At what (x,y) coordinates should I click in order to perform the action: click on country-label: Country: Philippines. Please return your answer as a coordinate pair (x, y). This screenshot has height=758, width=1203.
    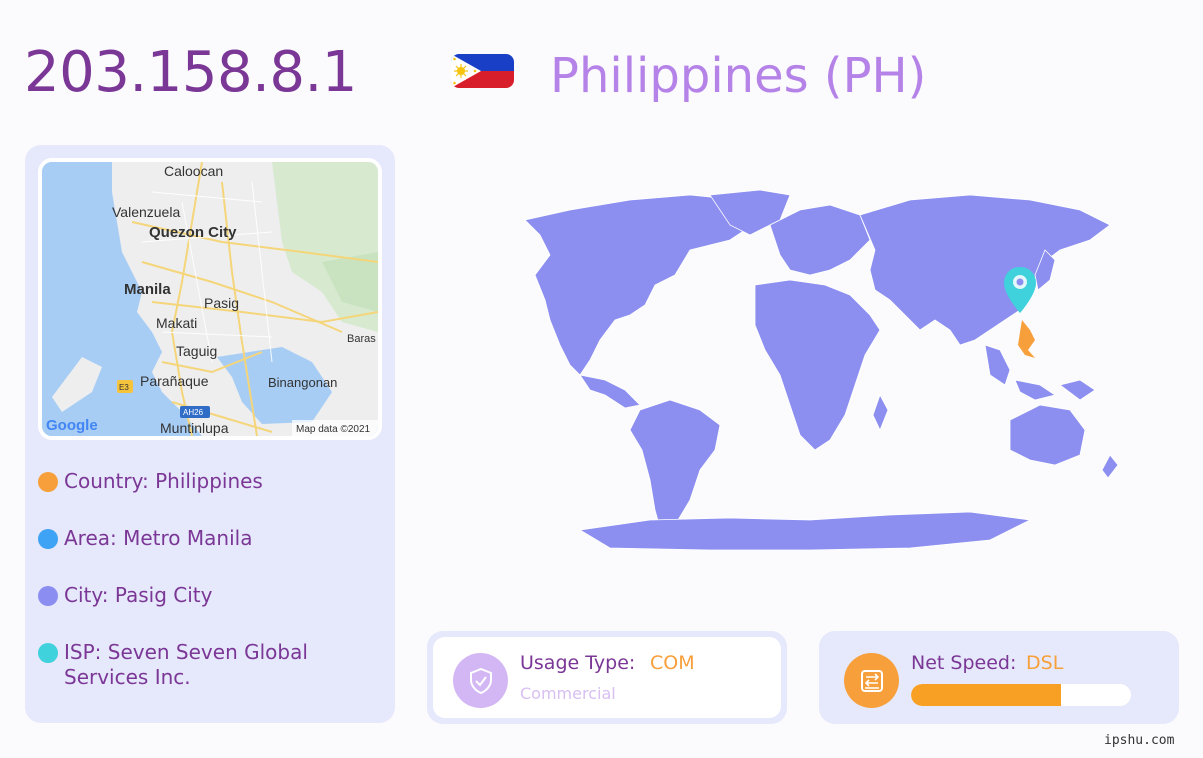
    Looking at the image, I should click on (163, 481).